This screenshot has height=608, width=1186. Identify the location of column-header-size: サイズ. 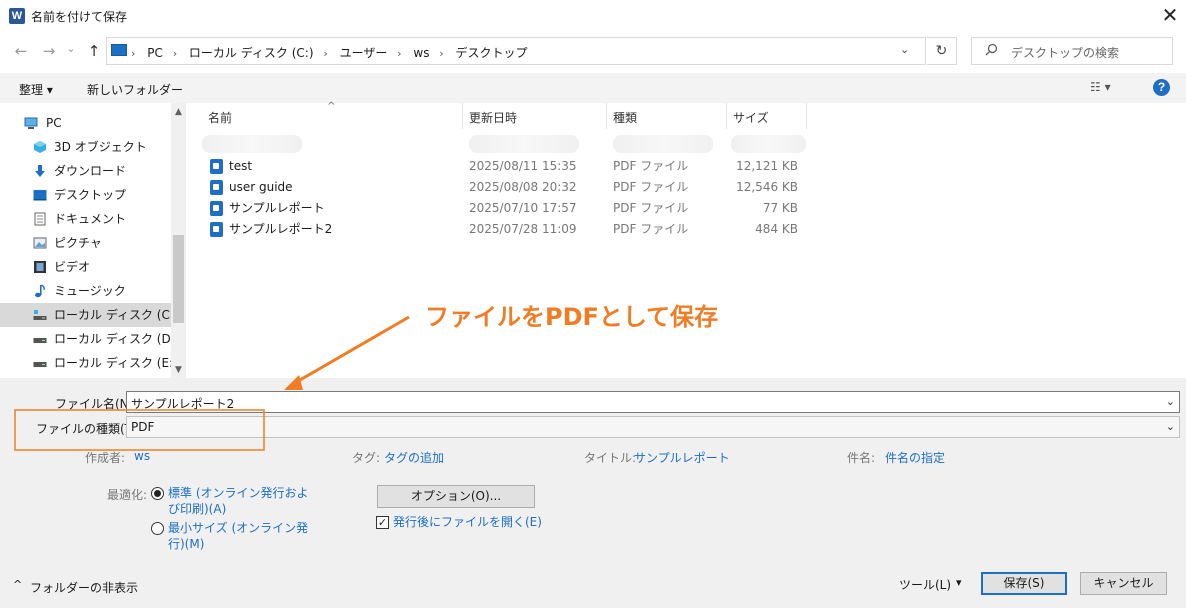
(751, 117).